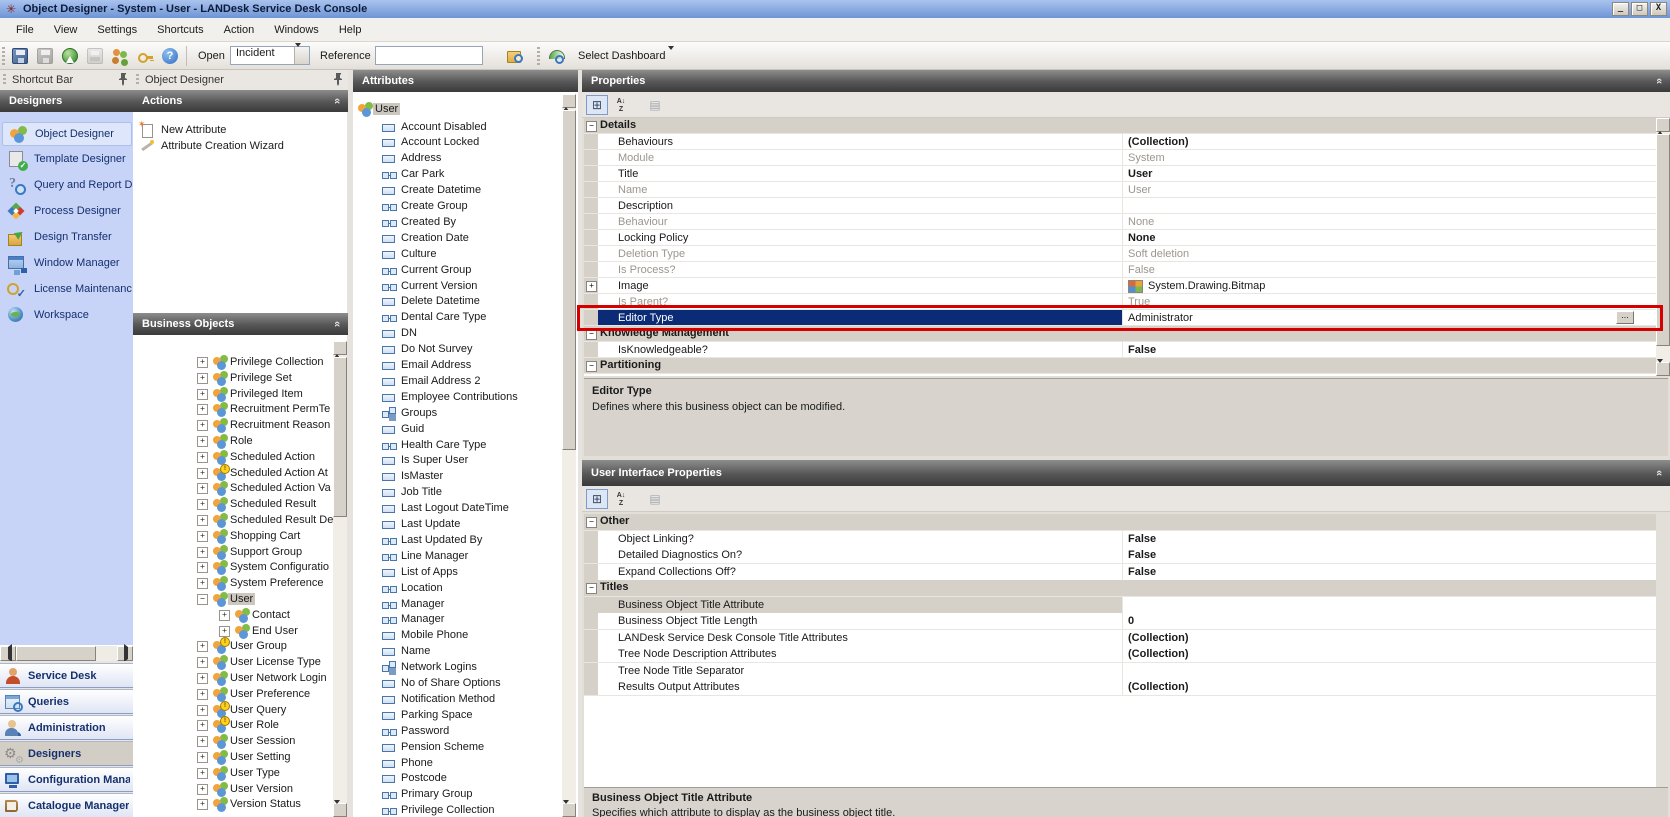 This screenshot has height=817, width=1670. Describe the element at coordinates (240, 724) in the screenshot. I see `tree-item-user-role: +! User Role` at that location.